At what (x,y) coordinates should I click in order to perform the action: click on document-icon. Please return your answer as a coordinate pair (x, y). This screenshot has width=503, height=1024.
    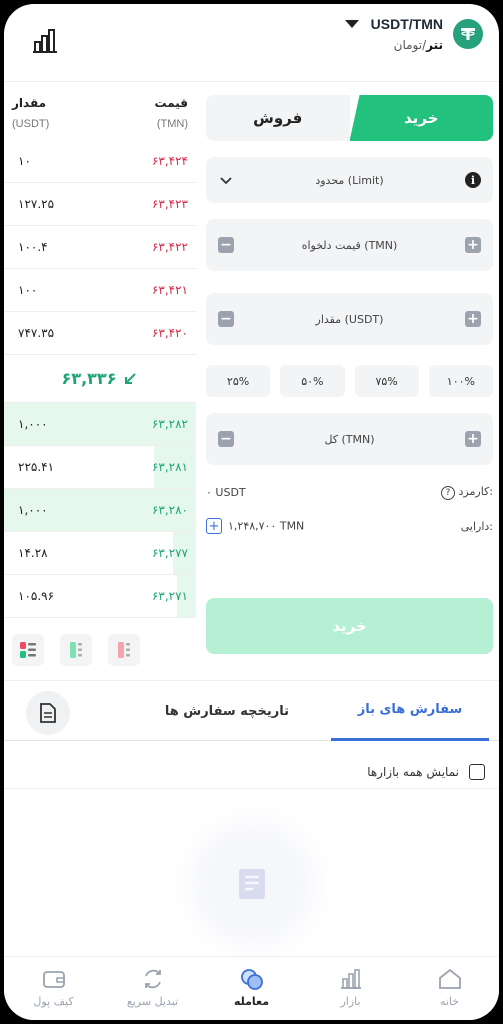
    Looking at the image, I should click on (48, 713).